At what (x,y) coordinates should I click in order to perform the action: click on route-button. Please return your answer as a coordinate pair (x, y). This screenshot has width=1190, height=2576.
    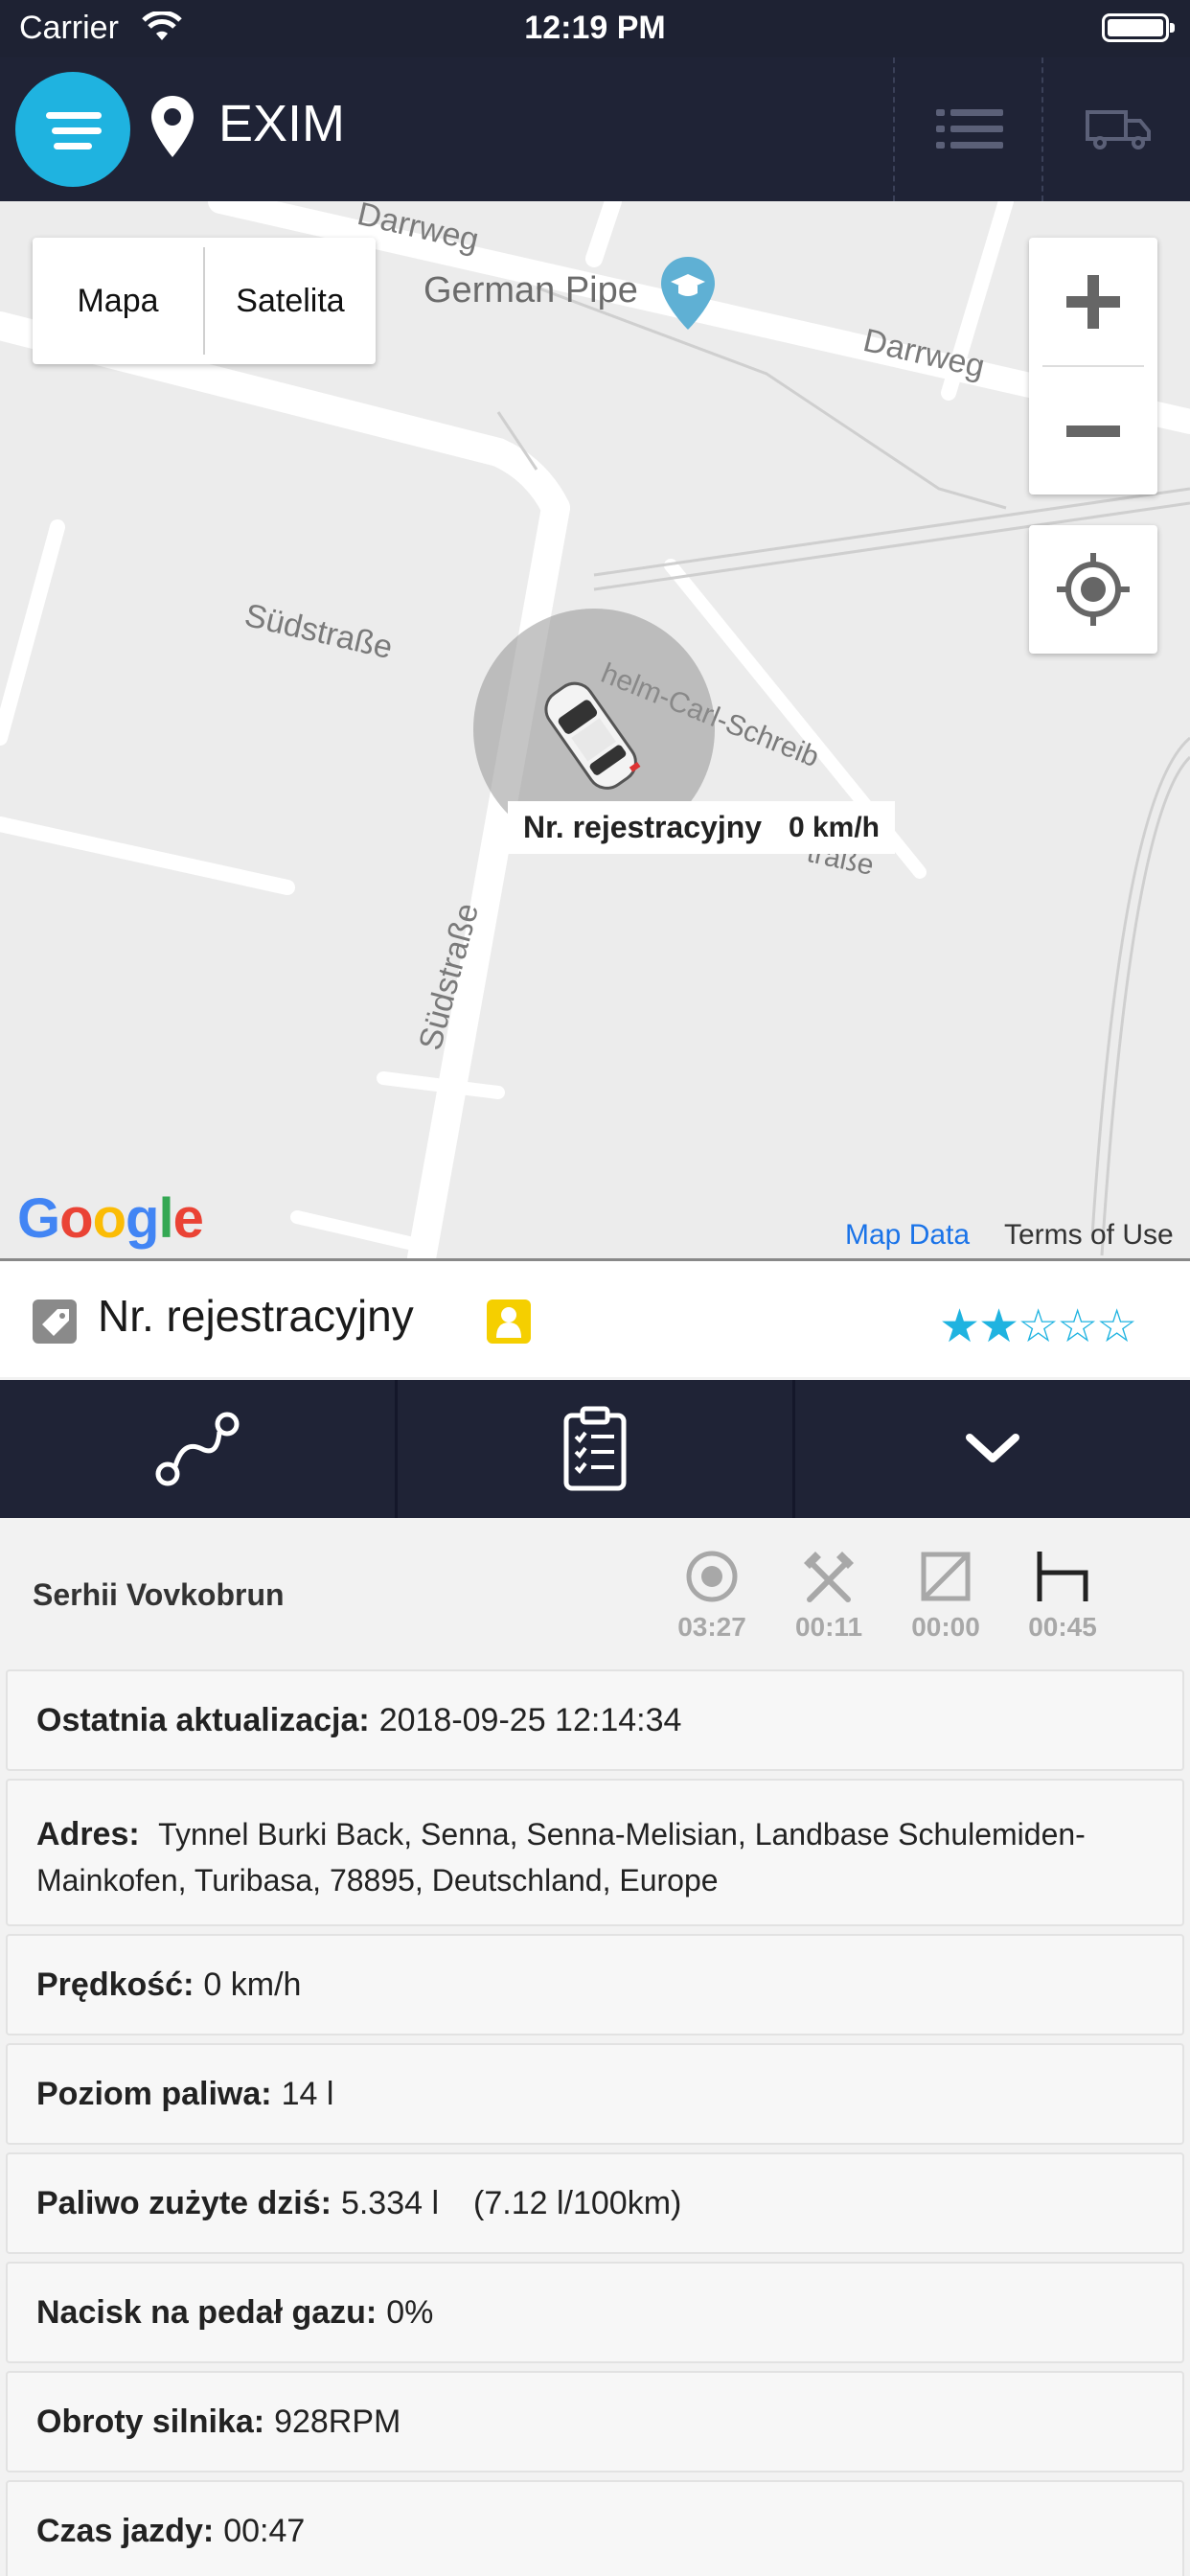
    Looking at the image, I should click on (199, 1449).